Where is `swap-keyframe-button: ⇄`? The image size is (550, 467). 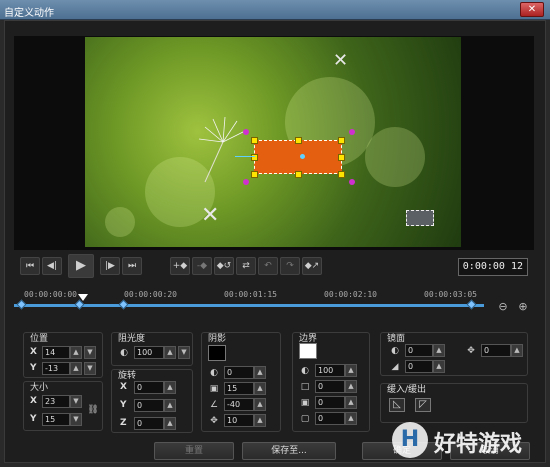 swap-keyframe-button: ⇄ is located at coordinates (246, 266).